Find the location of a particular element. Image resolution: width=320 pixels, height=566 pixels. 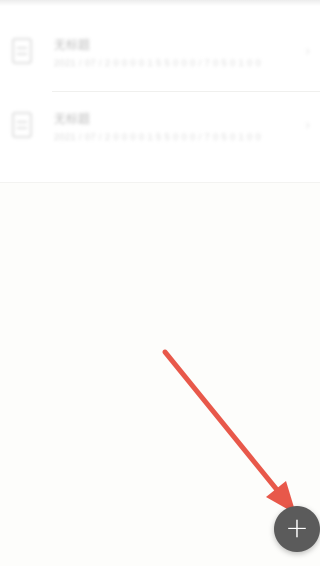

add-button: + is located at coordinates (297, 529).